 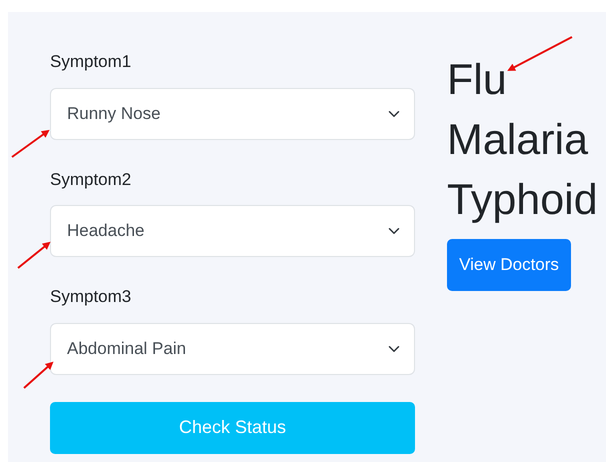 What do you see at coordinates (522, 200) in the screenshot?
I see `disease-name: Typhoid` at bounding box center [522, 200].